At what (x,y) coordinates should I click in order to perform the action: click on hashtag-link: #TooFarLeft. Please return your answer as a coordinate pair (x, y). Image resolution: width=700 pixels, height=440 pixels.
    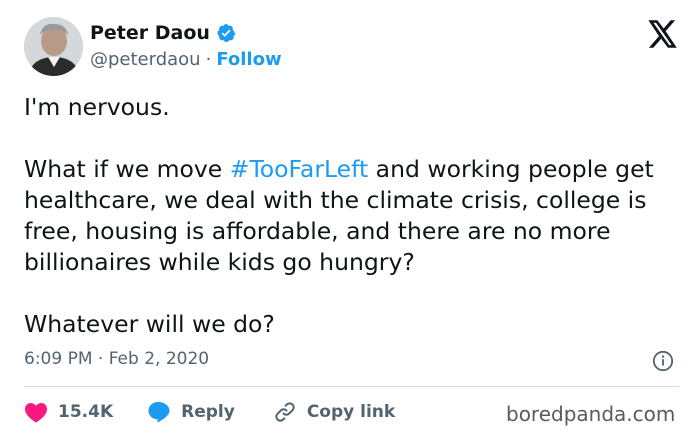
    Looking at the image, I should click on (299, 169).